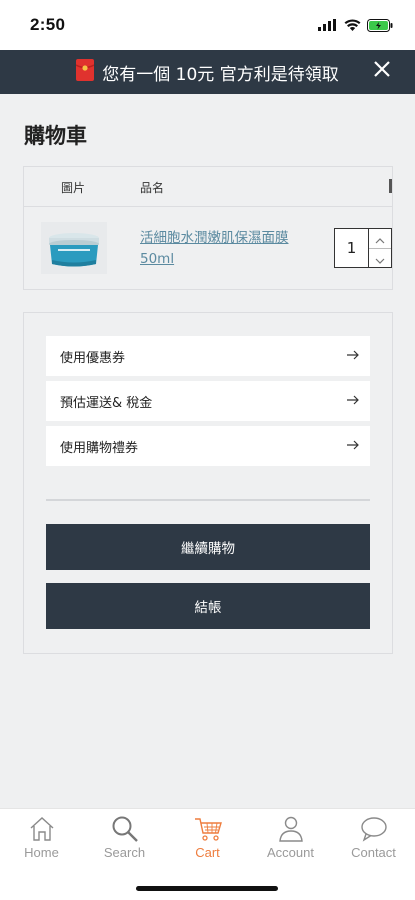  Describe the element at coordinates (220, 74) in the screenshot. I see `promo-text: 您有一個 10元 官方利是待領取` at that location.